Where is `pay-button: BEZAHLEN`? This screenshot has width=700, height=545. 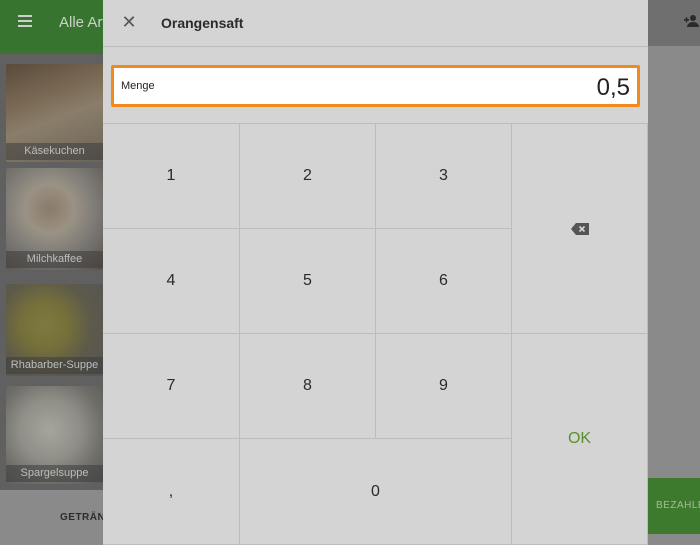 pay-button: BEZAHLEN is located at coordinates (674, 506).